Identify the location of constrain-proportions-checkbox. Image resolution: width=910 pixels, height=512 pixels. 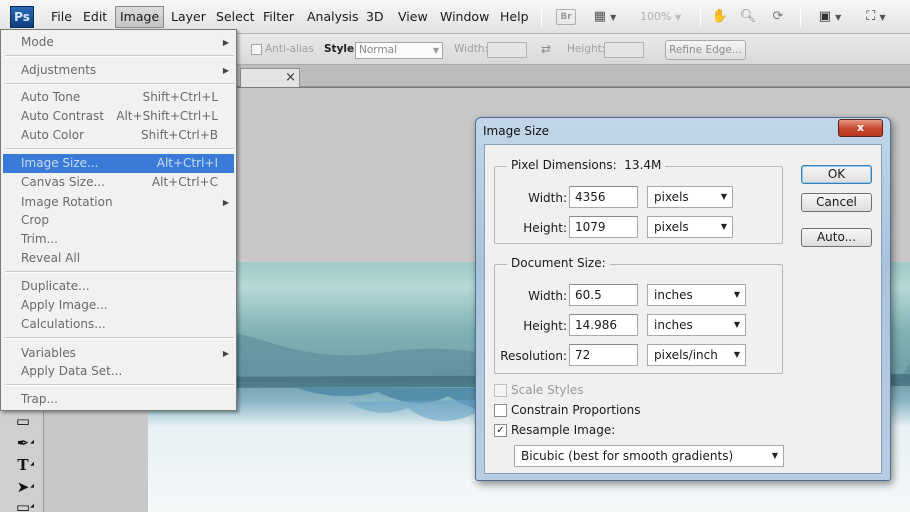
(500, 410).